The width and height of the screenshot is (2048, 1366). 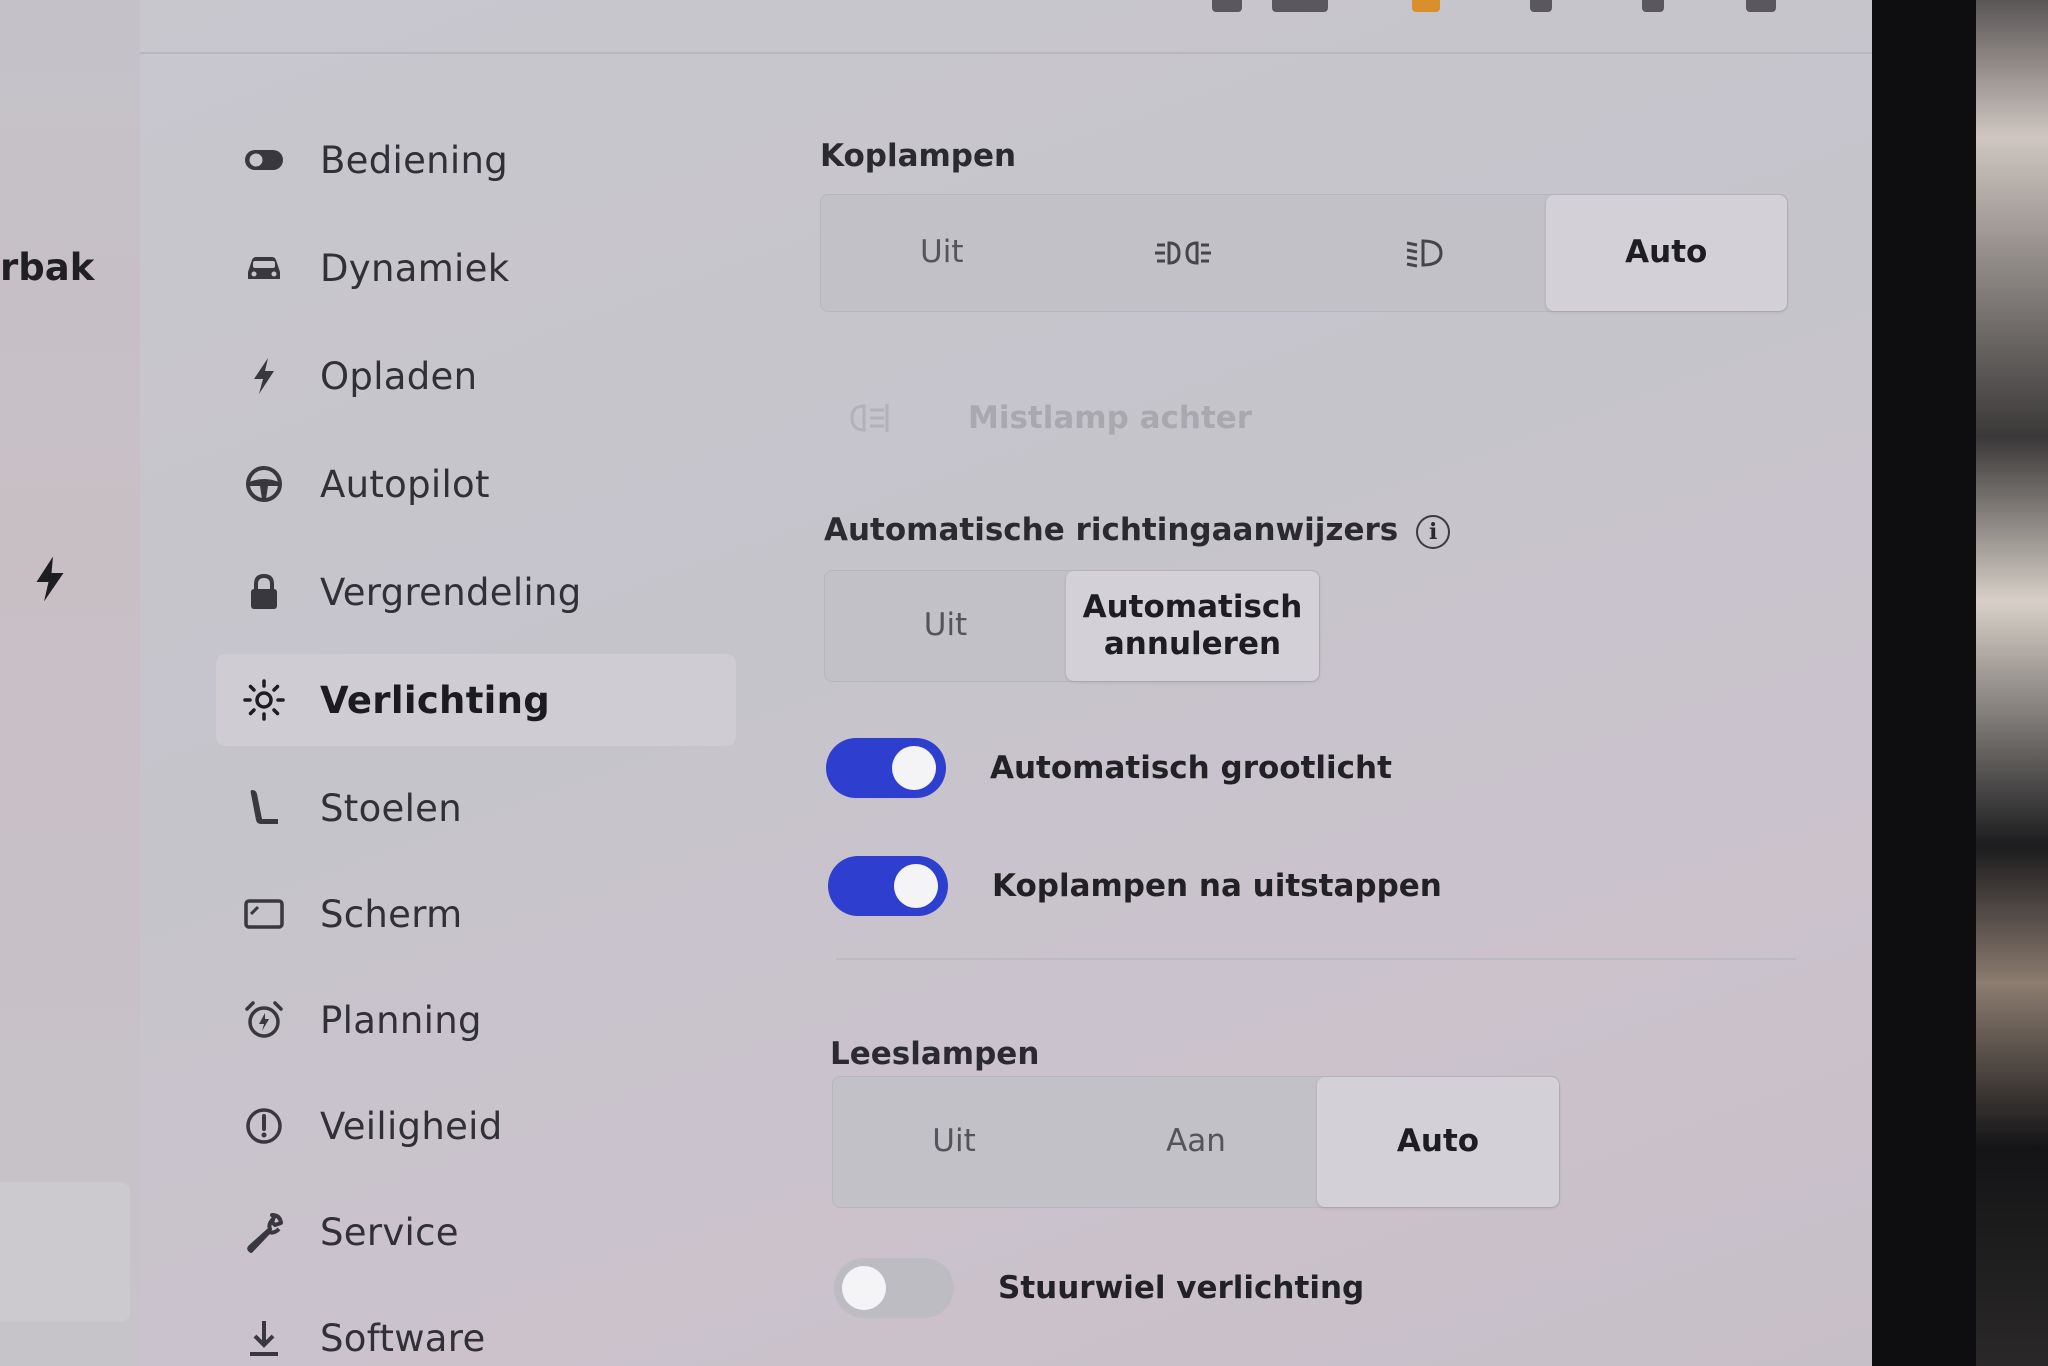 I want to click on section-divider, so click(x=1316, y=959).